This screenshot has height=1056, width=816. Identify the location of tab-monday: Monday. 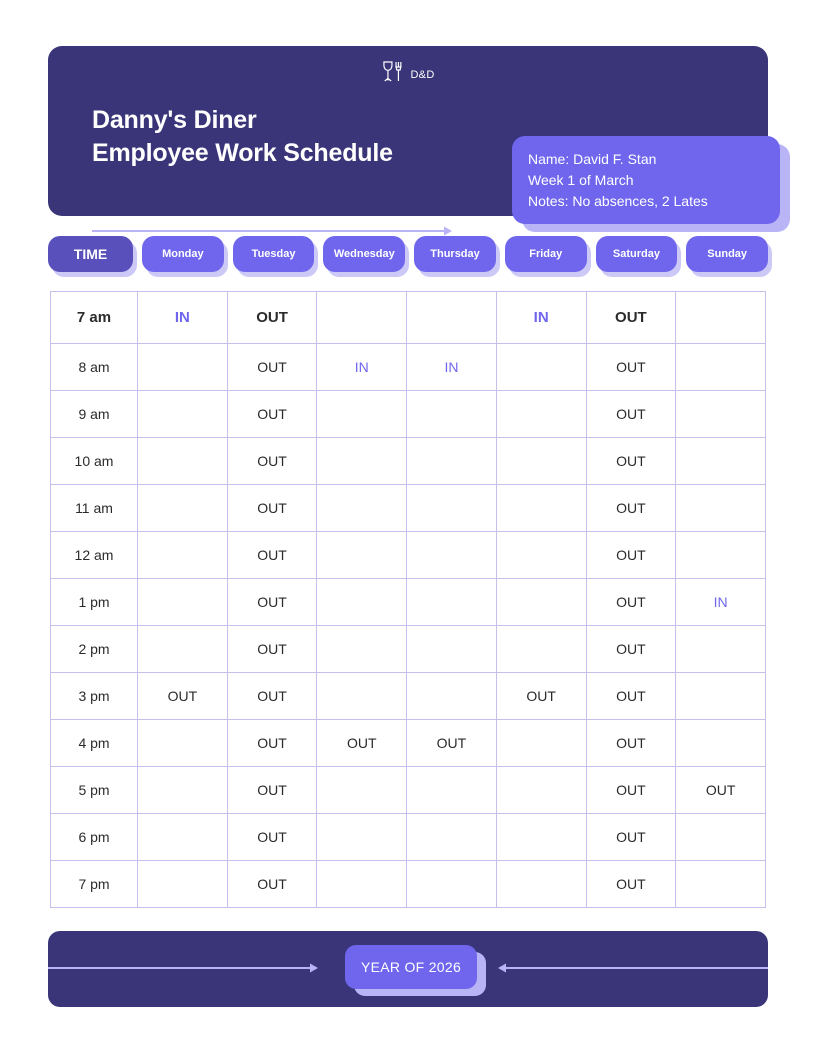
(183, 254).